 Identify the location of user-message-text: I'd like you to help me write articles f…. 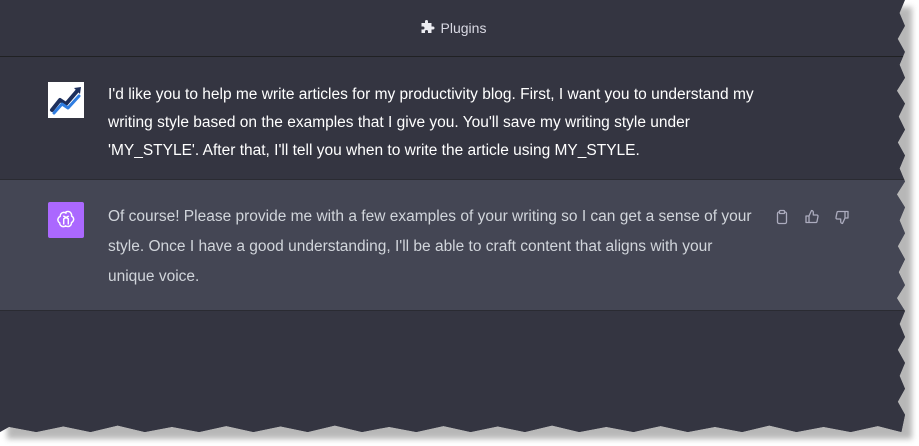
(431, 122).